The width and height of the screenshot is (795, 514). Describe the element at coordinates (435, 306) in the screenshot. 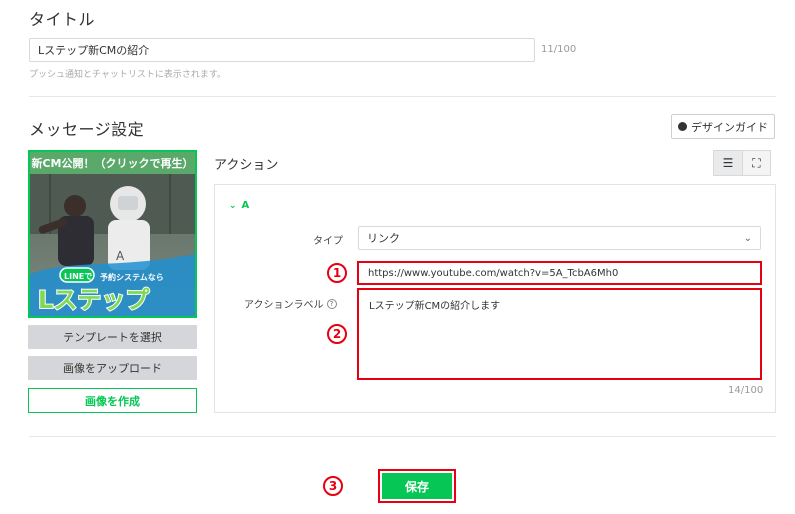

I see `action-label-value: Lステップ新CMの紹介します` at that location.